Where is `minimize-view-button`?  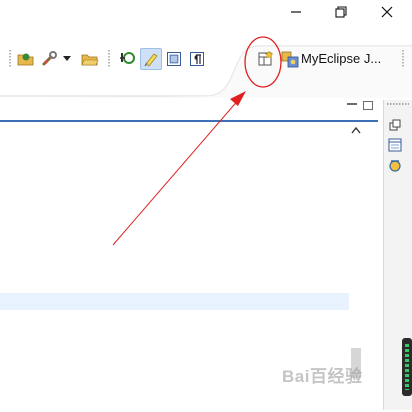
minimize-view-button is located at coordinates (352, 103).